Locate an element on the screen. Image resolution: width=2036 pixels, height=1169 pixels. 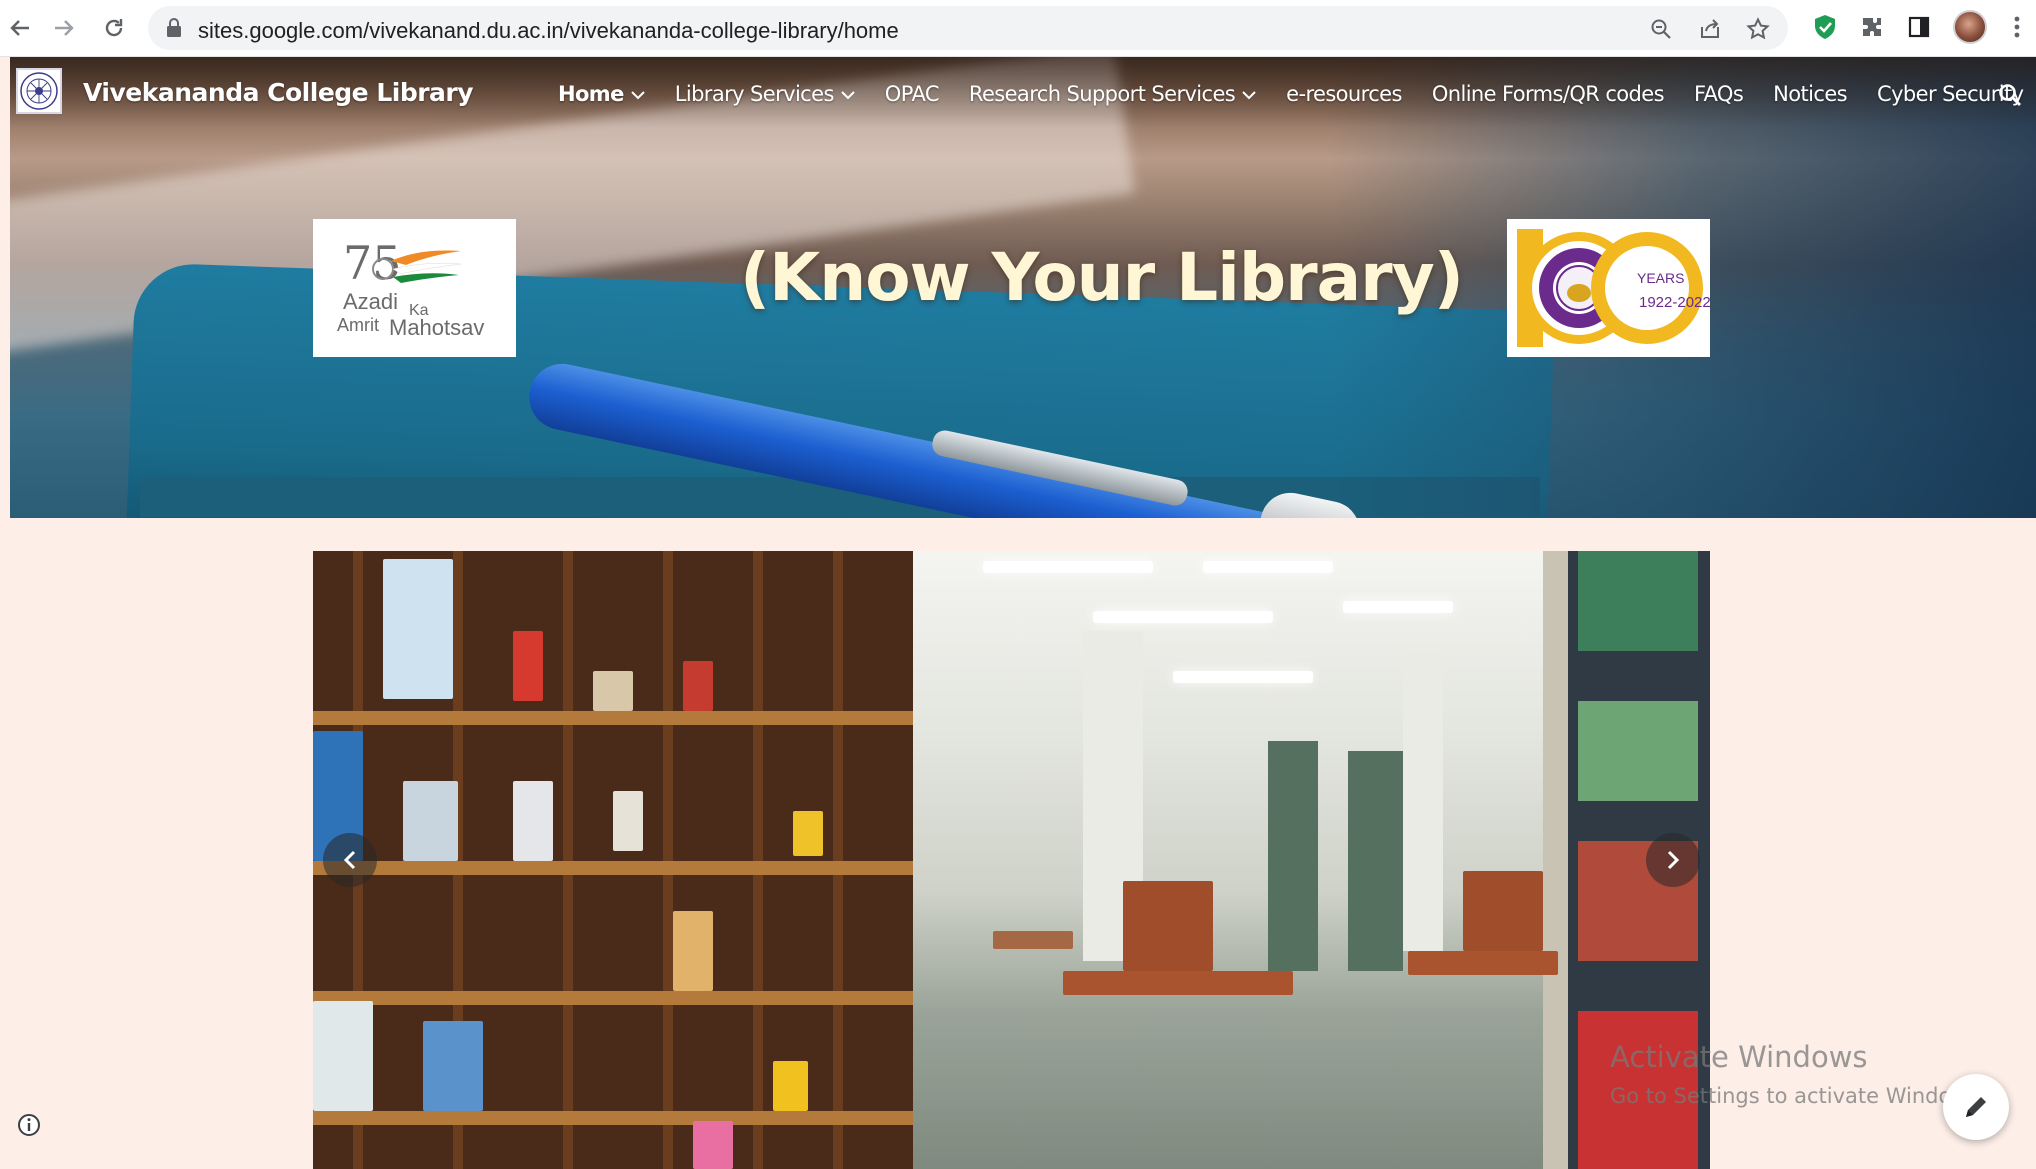
extensions-puzzle-icon is located at coordinates (1872, 27).